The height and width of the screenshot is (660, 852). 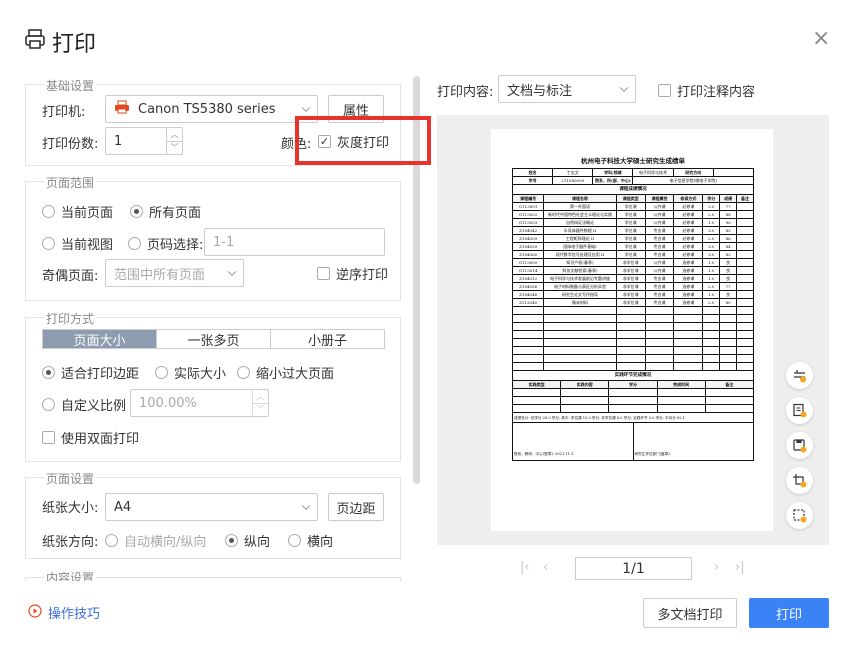 What do you see at coordinates (799, 515) in the screenshot?
I see `select-region-icon` at bounding box center [799, 515].